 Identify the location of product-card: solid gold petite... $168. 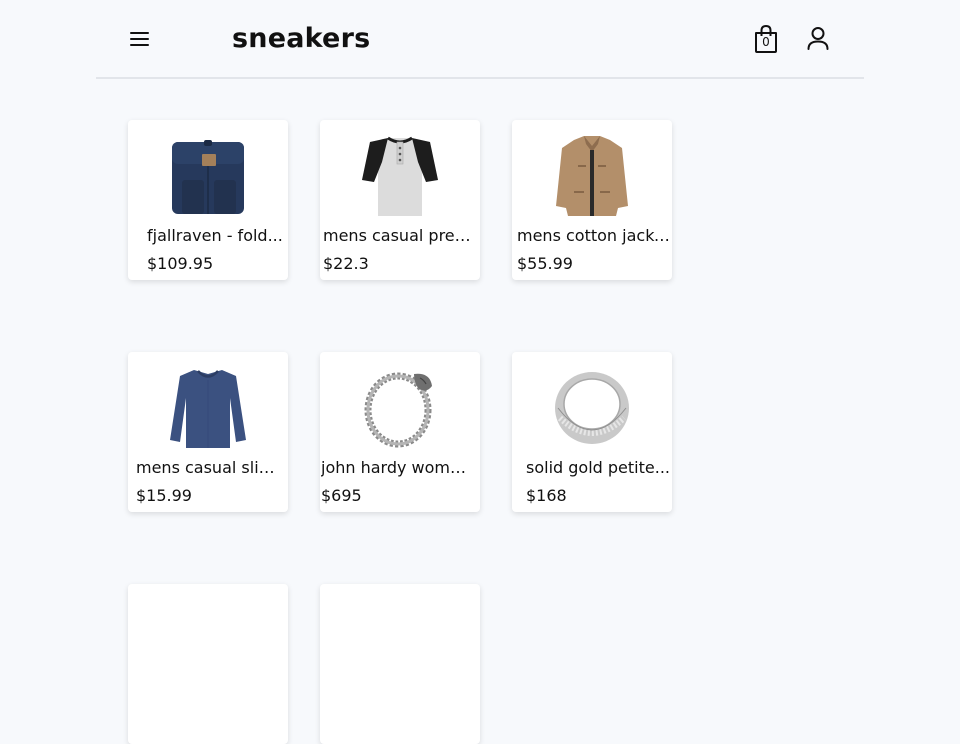
(592, 432).